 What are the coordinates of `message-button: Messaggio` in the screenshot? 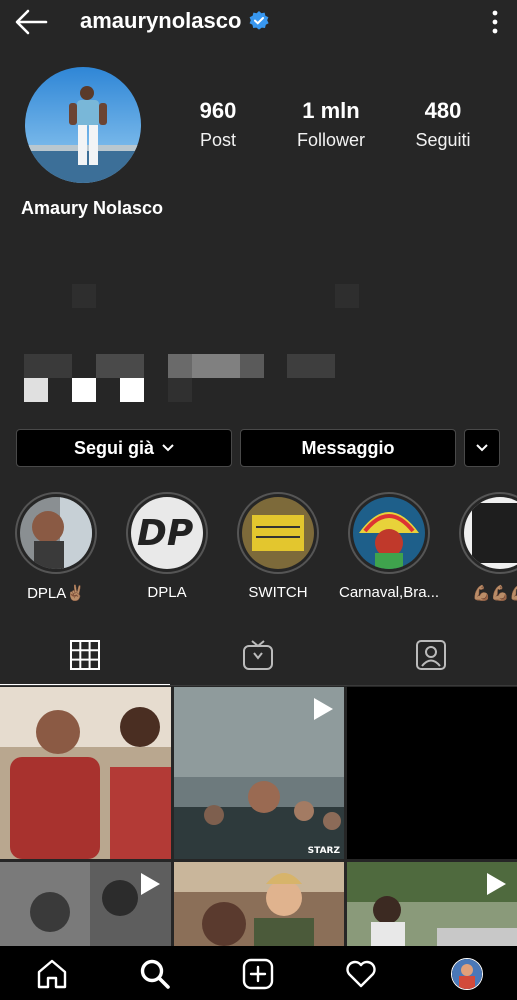 It's located at (348, 448).